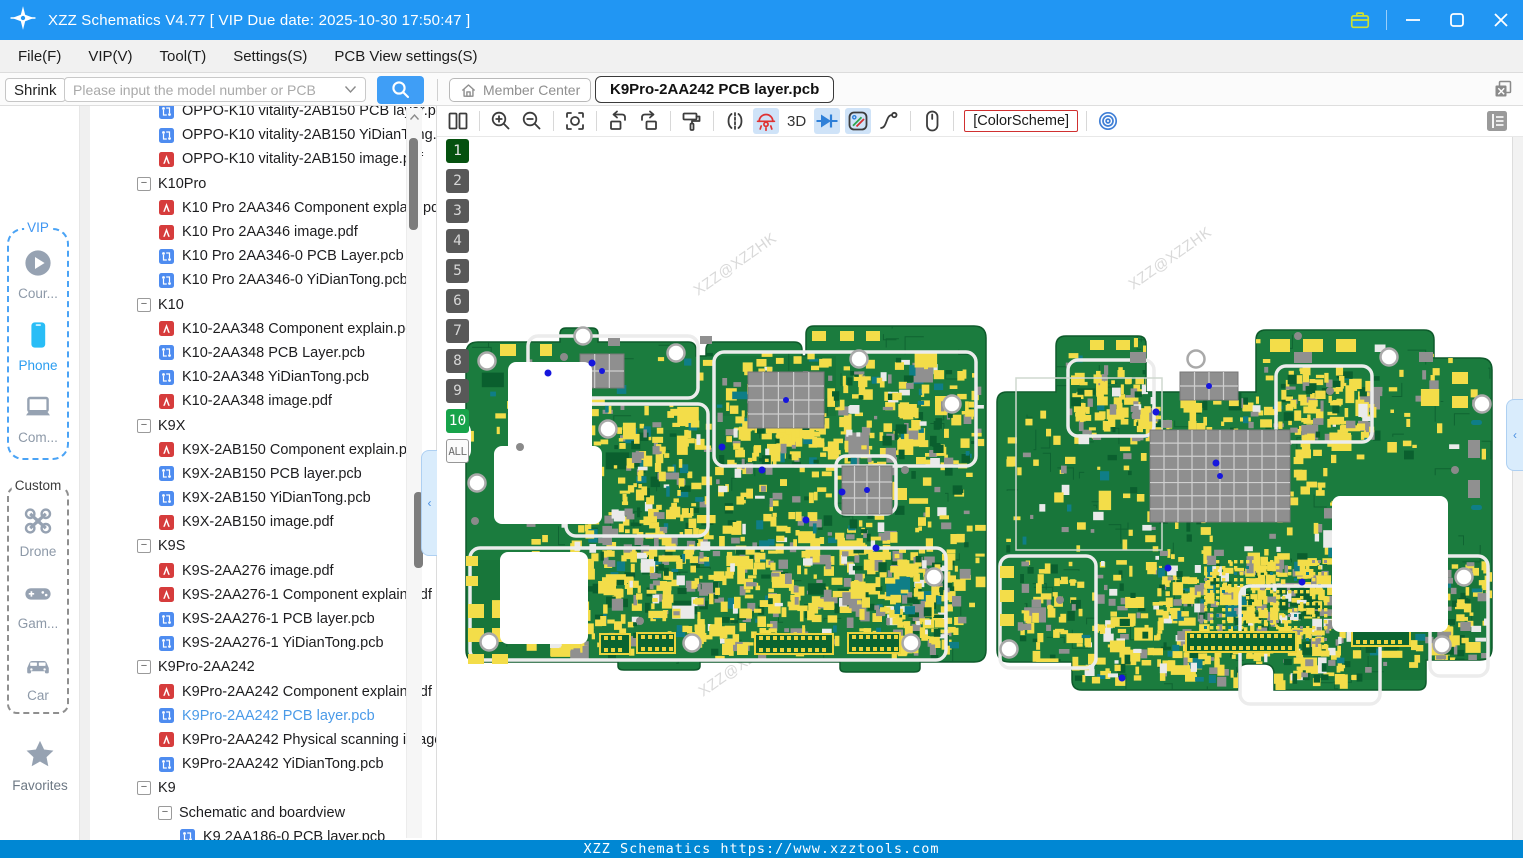  Describe the element at coordinates (39, 56) in the screenshot. I see `menu-file-f: File(F)` at that location.